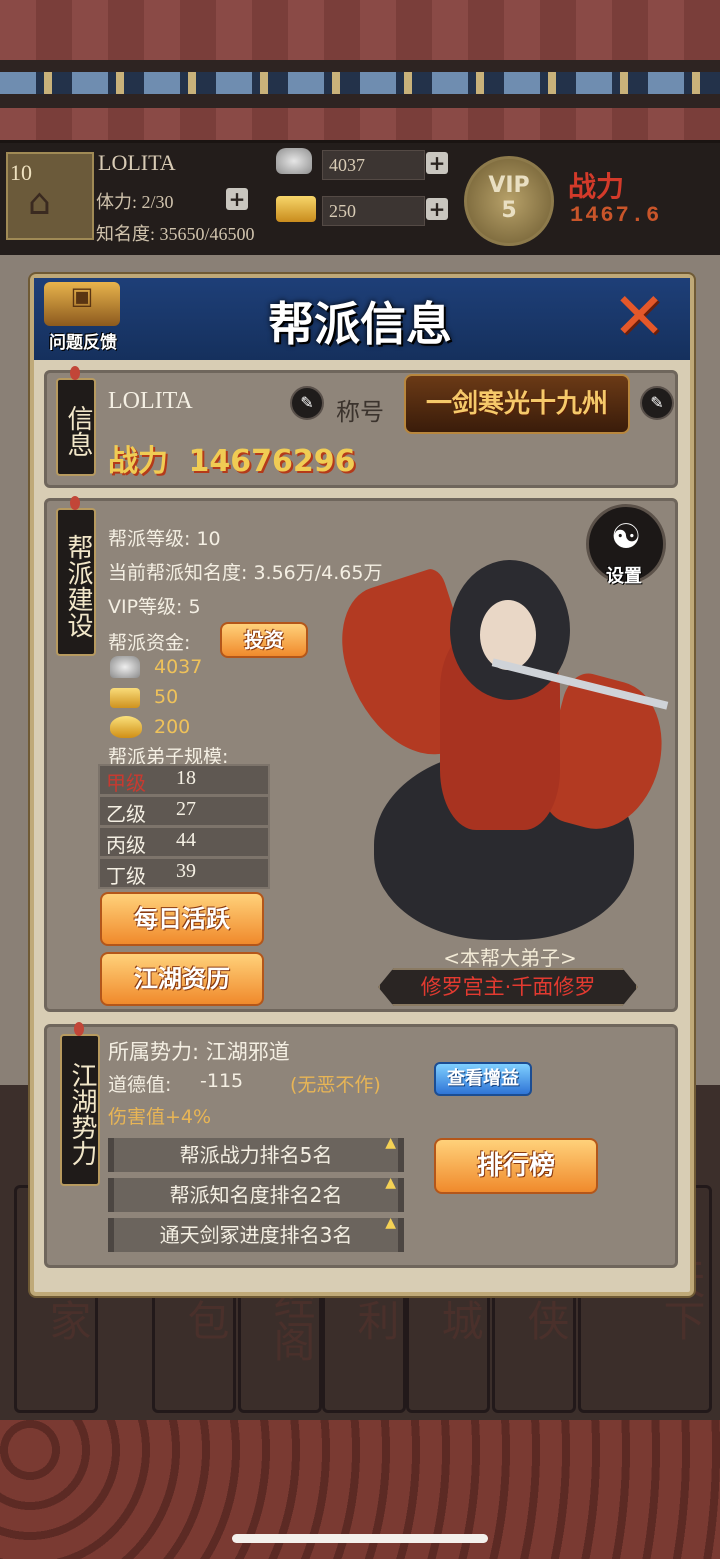  What do you see at coordinates (150, 401) in the screenshot?
I see `guild-leader-name: LOLITA` at bounding box center [150, 401].